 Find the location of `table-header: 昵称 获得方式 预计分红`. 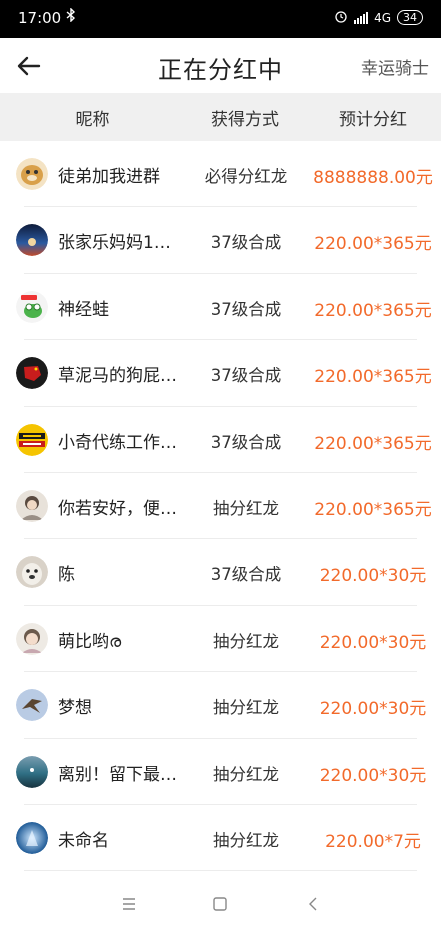

table-header: 昵称 获得方式 预计分红 is located at coordinates (220, 117).